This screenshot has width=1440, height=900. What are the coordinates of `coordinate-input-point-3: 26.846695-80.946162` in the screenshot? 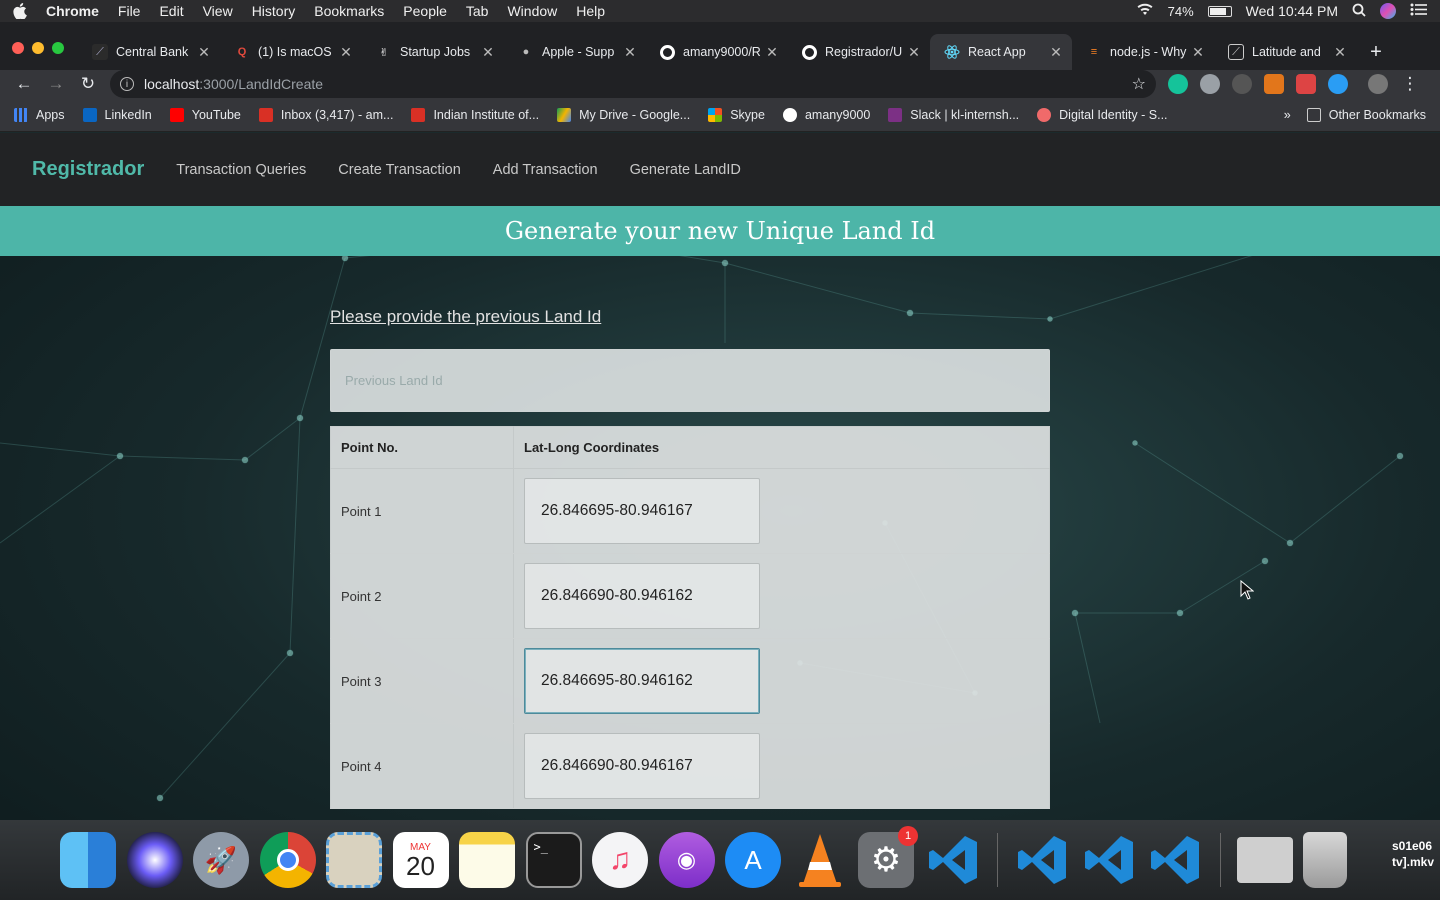 It's located at (642, 681).